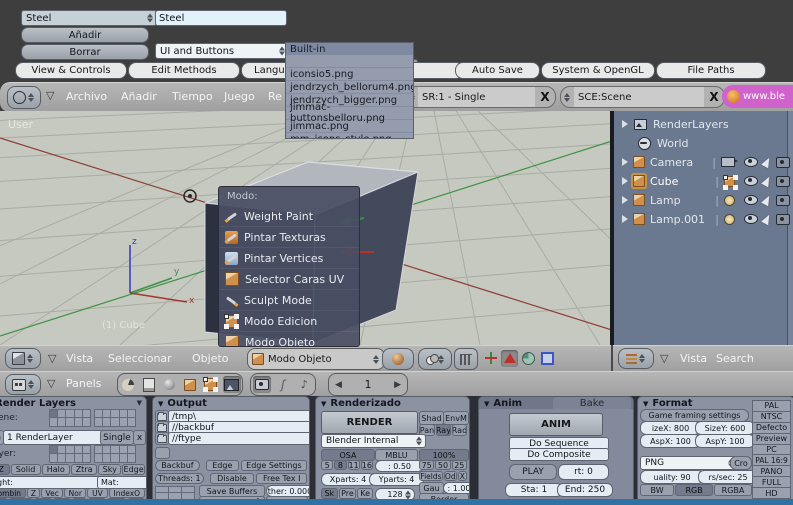 The width and height of the screenshot is (793, 505). Describe the element at coordinates (361, 403) in the screenshot. I see `panel-title: ▼ Renderizado` at that location.